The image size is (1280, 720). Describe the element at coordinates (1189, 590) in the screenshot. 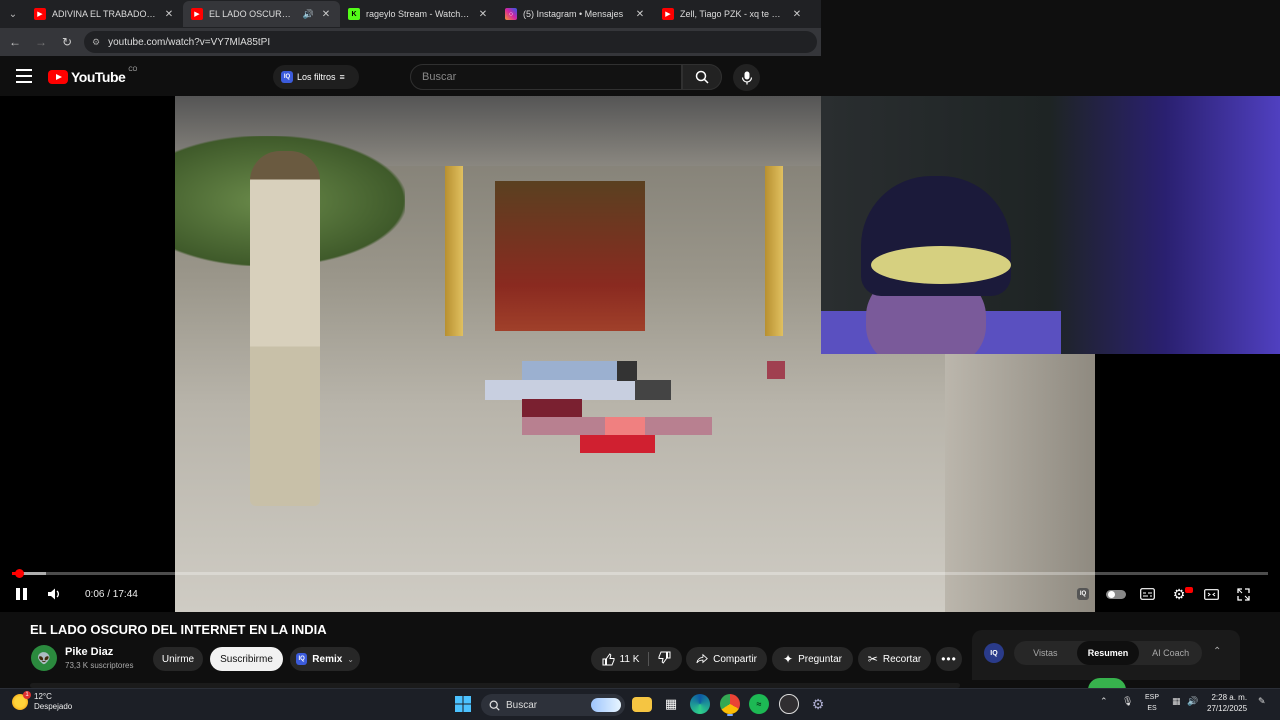

I see `hd-badge` at that location.